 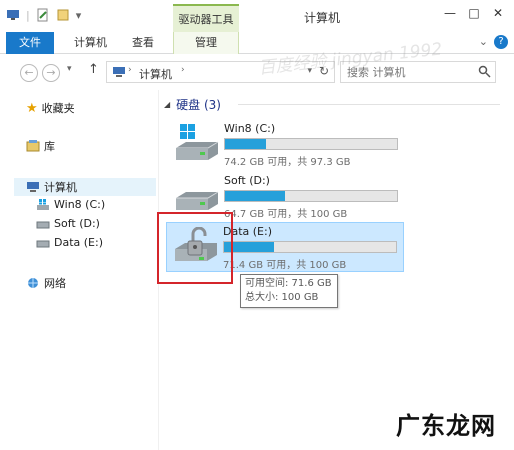 I want to click on tab-file: 文件, so click(x=30, y=43).